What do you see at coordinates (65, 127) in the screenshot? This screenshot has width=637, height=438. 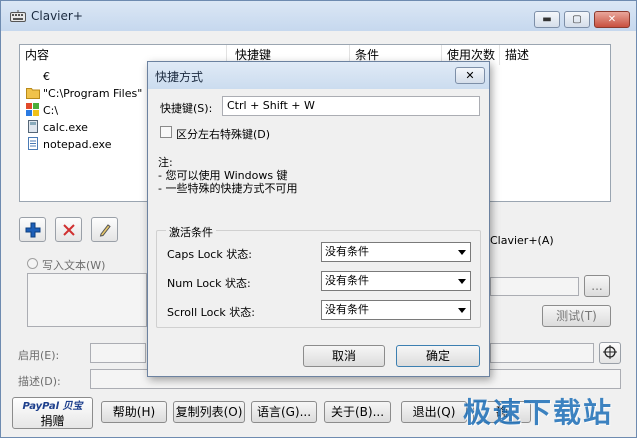 I see `list-item-label: calc.exe` at bounding box center [65, 127].